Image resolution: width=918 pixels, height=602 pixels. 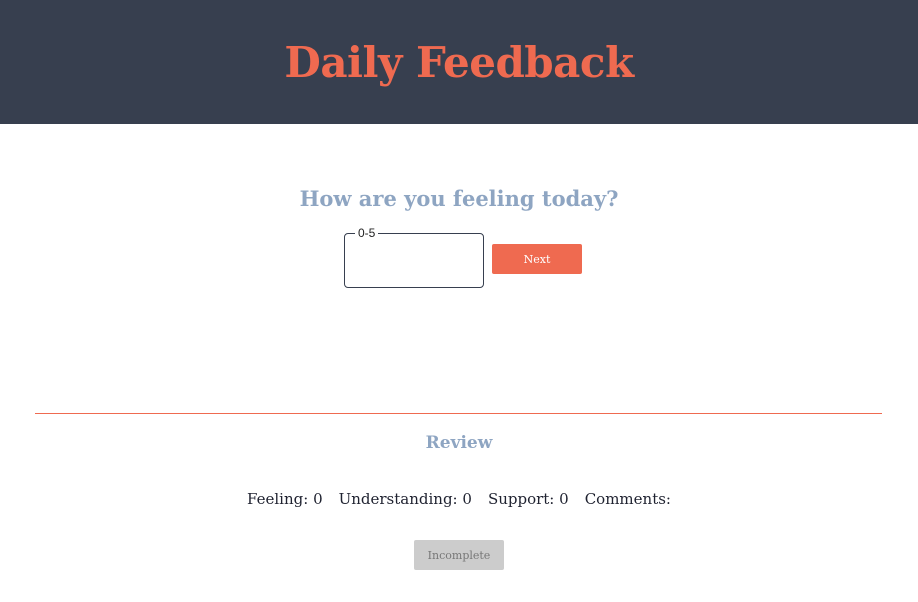 I want to click on review-item-feeling: Feeling: 0, so click(x=285, y=499).